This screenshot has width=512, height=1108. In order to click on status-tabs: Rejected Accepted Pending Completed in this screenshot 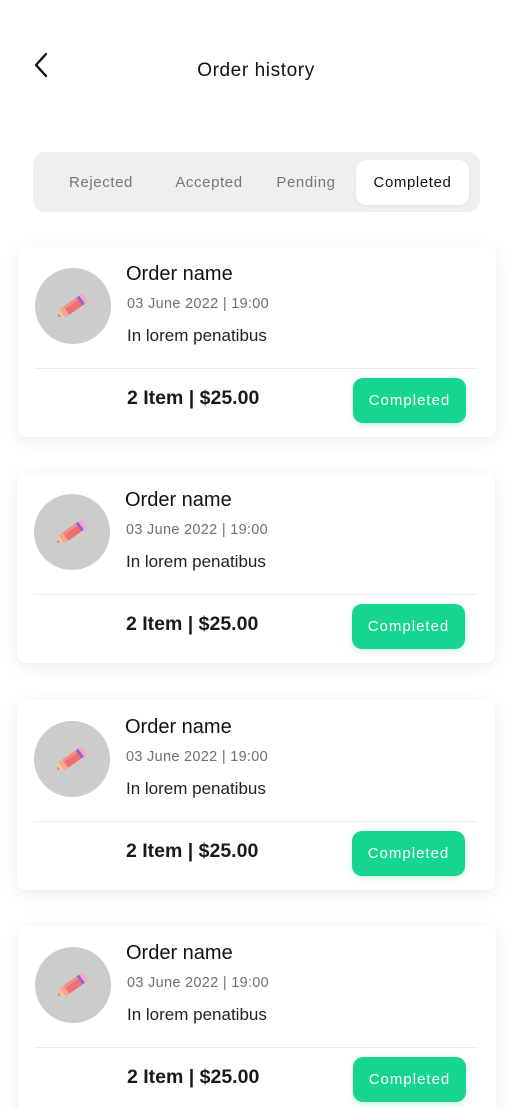, I will do `click(256, 182)`.